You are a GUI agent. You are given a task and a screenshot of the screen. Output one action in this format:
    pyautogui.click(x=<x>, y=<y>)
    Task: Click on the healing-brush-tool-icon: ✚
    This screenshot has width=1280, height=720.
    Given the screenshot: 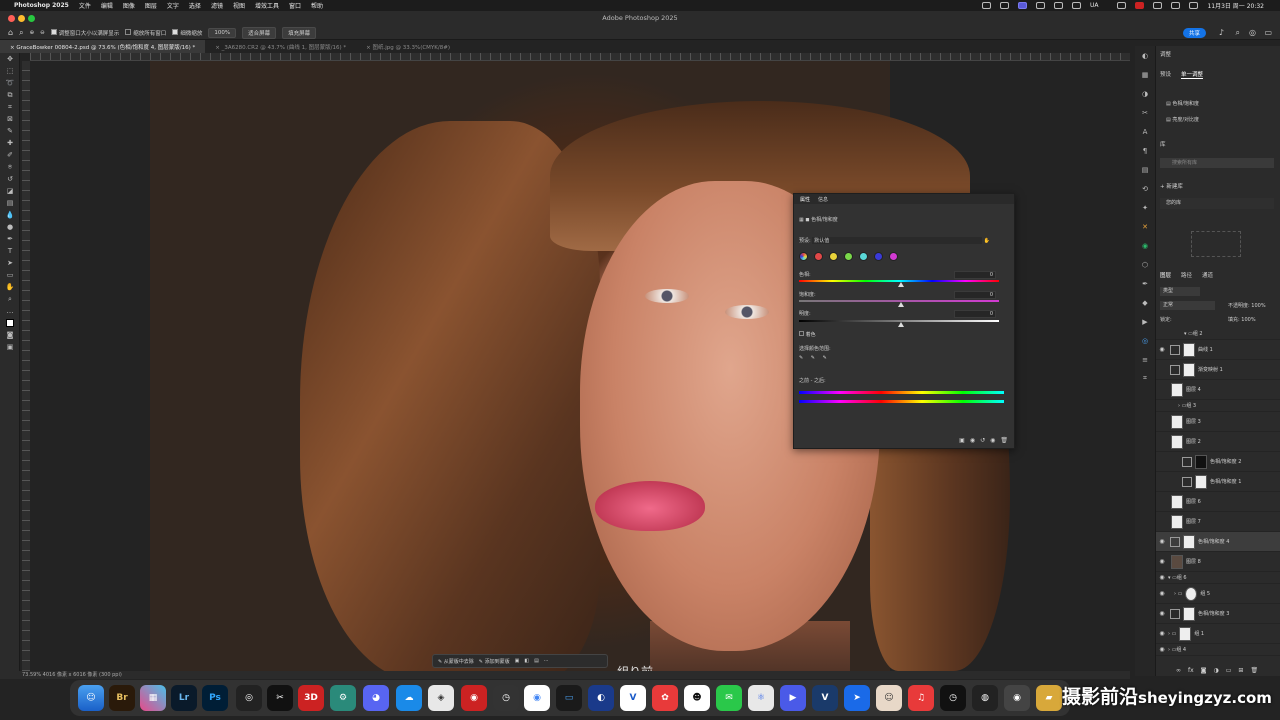 What is the action you would take?
    pyautogui.click(x=10, y=143)
    